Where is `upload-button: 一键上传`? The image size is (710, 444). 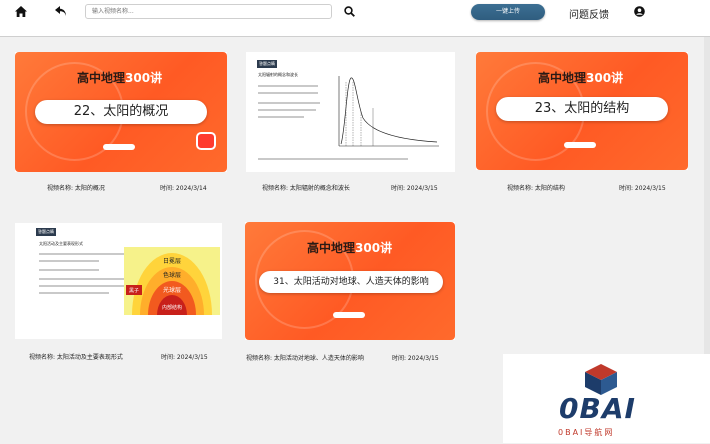
upload-button: 一键上传 is located at coordinates (508, 12).